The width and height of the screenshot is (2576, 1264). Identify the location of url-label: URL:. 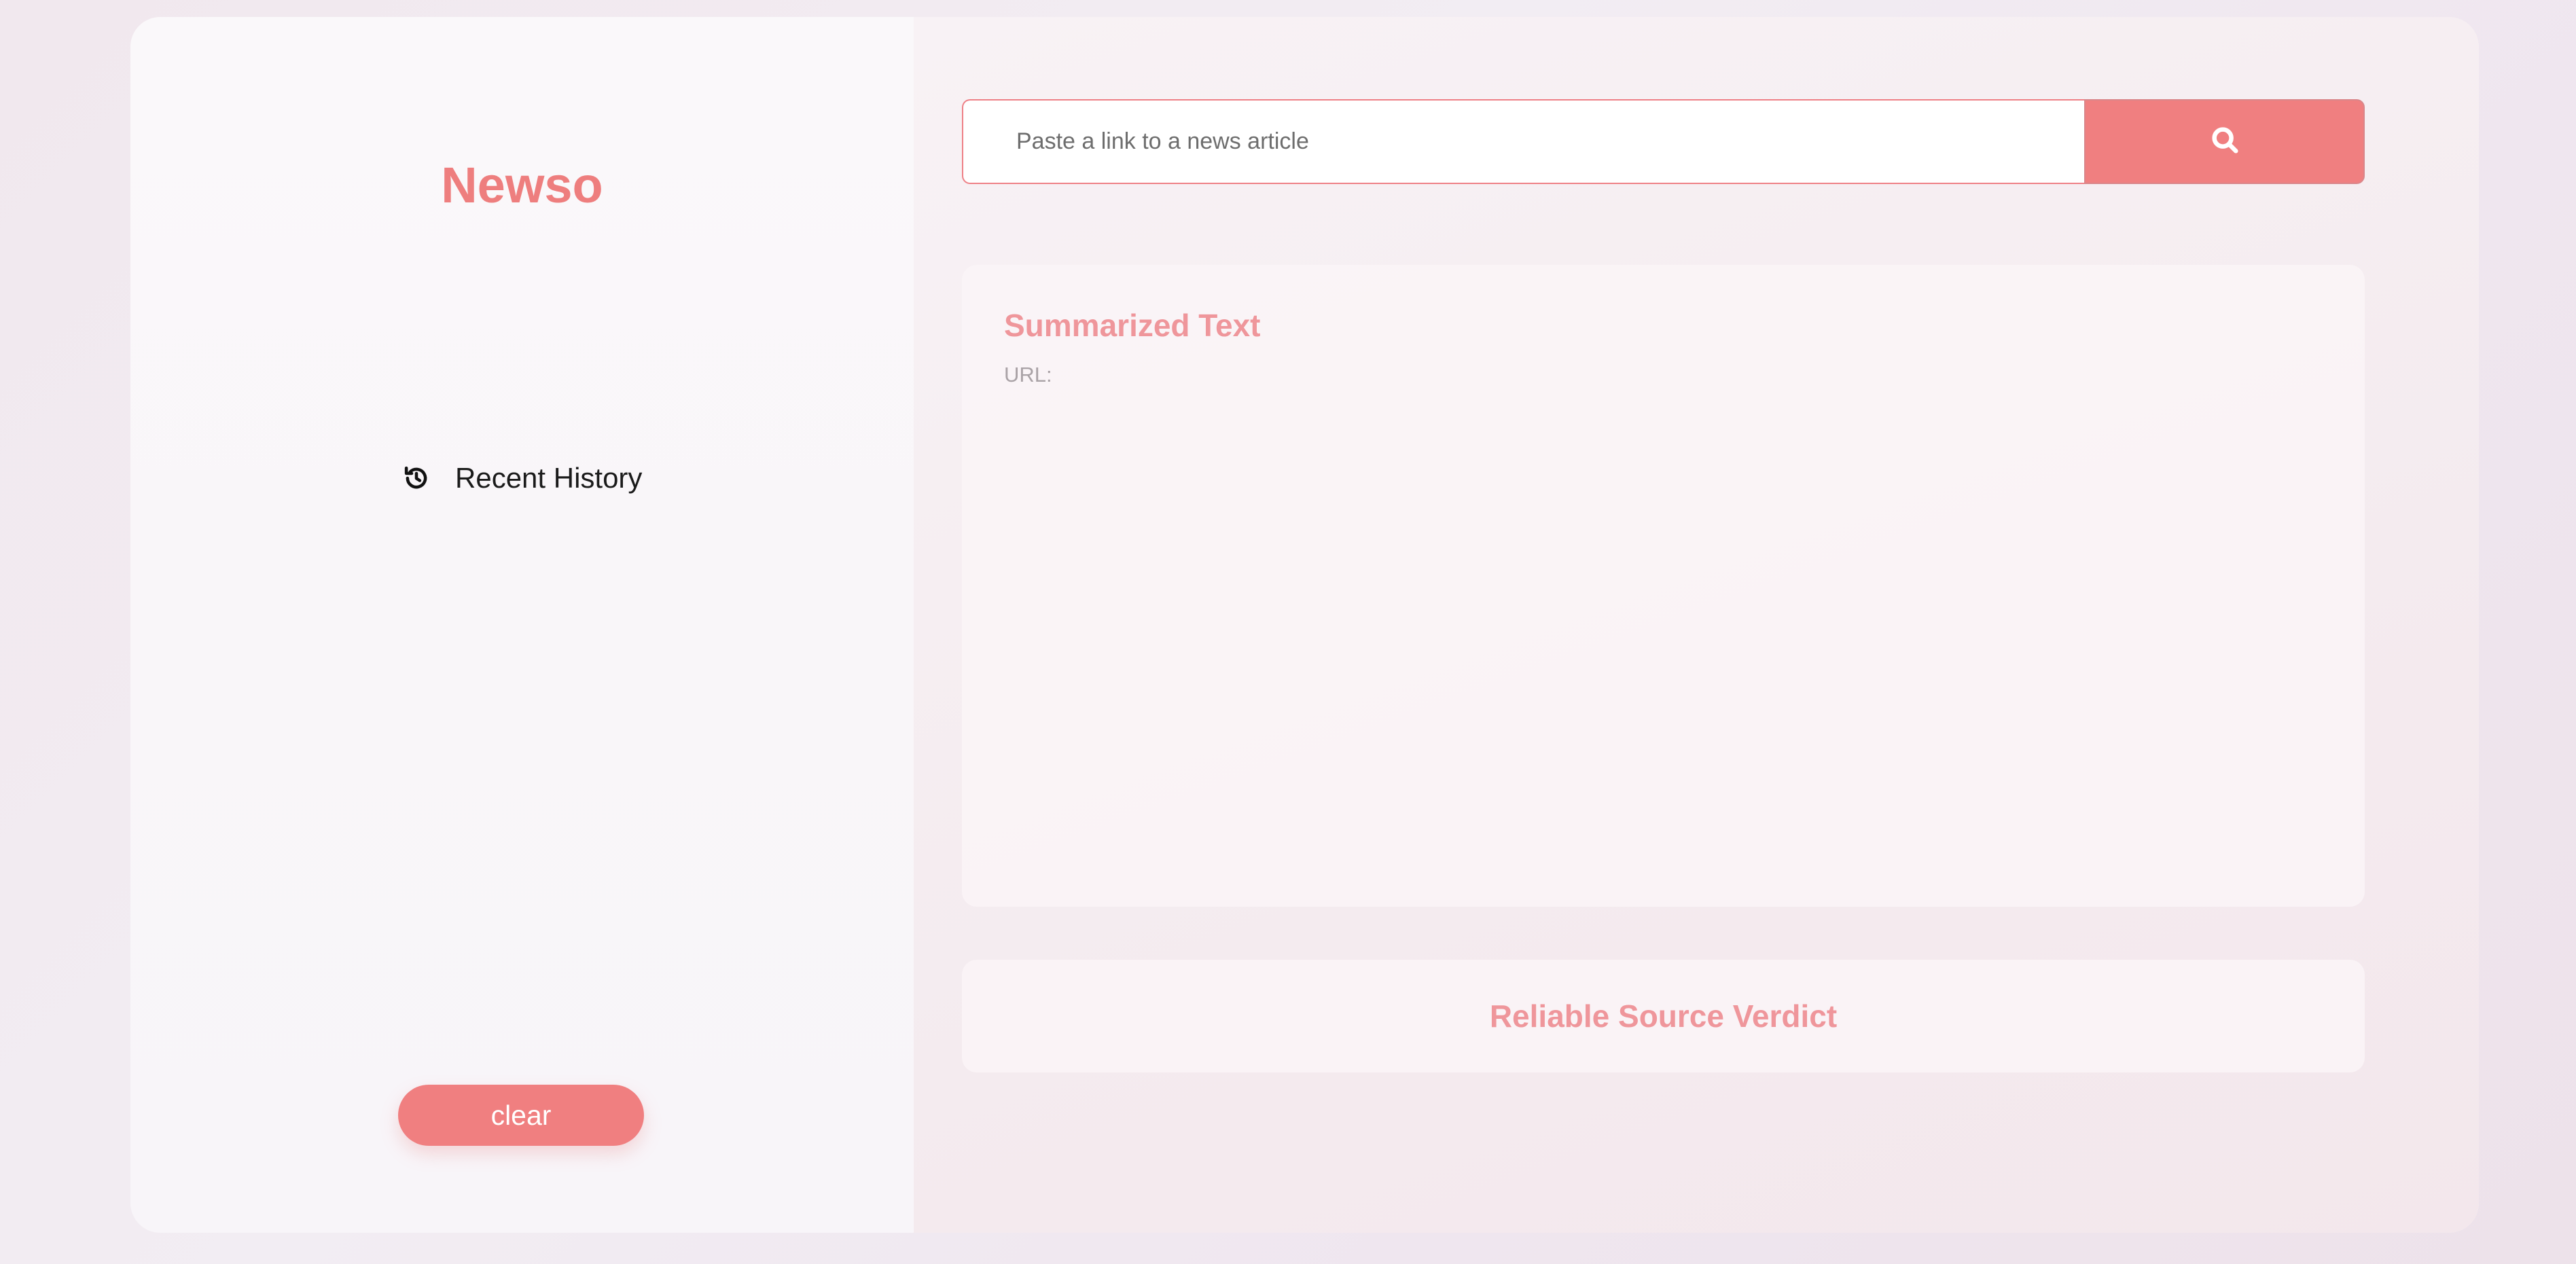
(1028, 374).